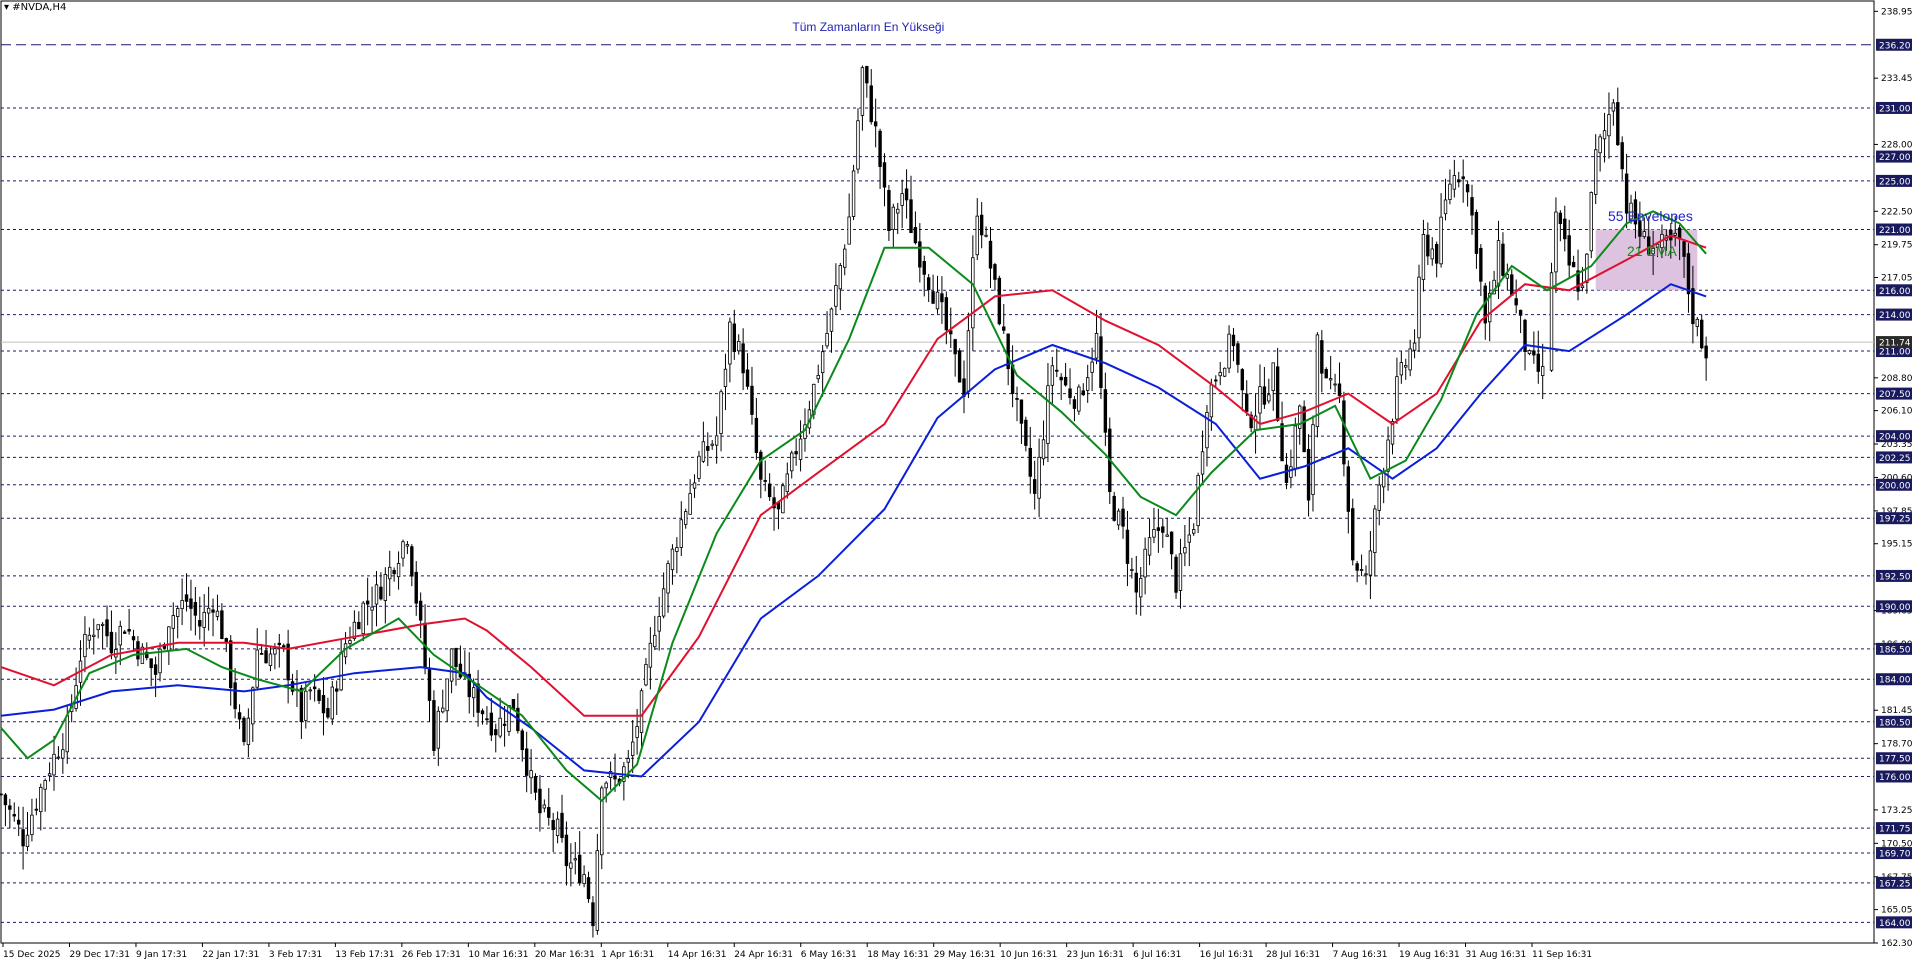 The width and height of the screenshot is (1916, 963). I want to click on level-price-text: 184.00, so click(1895, 681).